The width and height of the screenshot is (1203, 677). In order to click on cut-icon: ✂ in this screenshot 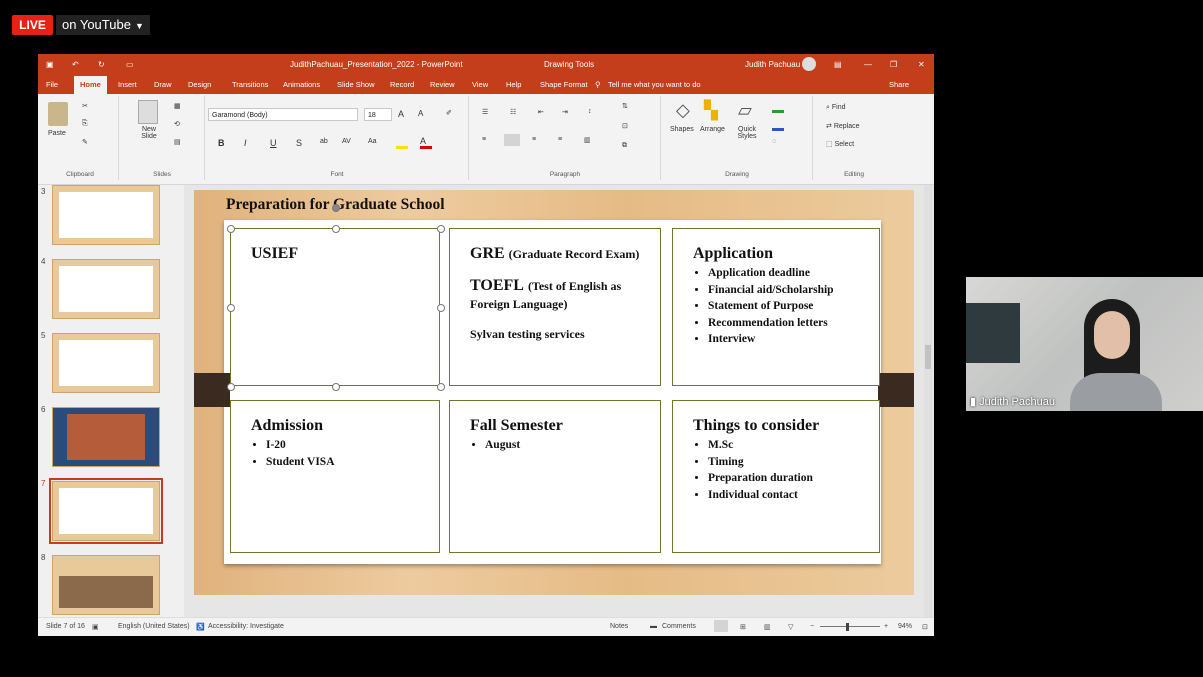, I will do `click(85, 106)`.